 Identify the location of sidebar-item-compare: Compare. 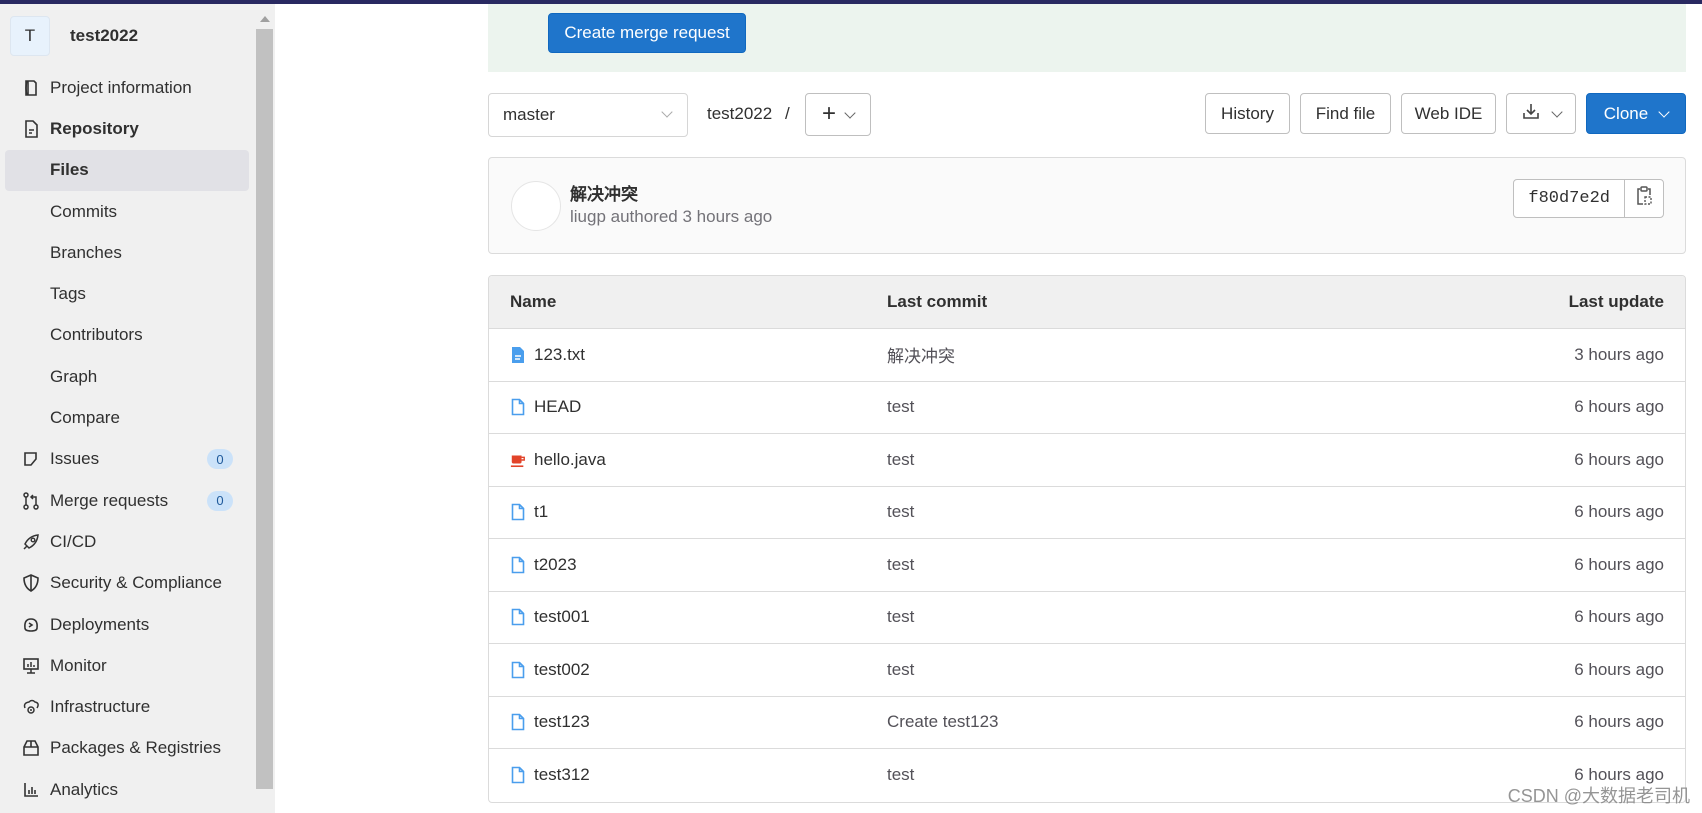
(127, 417).